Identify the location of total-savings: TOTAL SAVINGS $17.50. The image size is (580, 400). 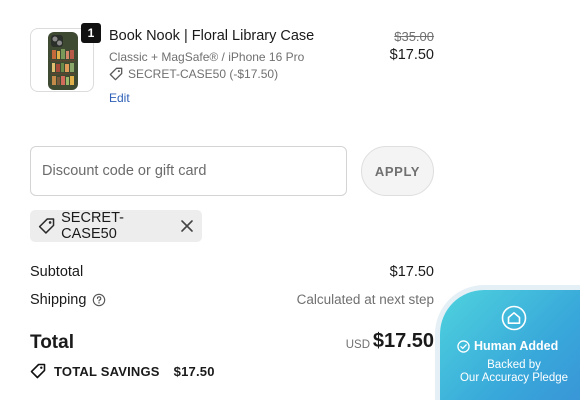
(122, 371).